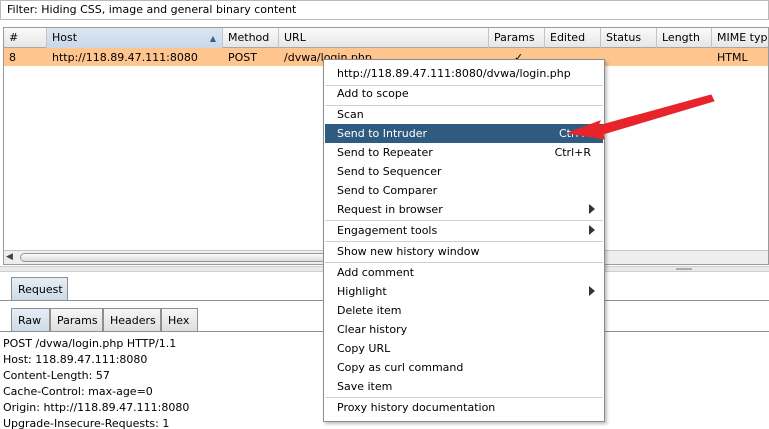 This screenshot has width=769, height=429. Describe the element at coordinates (740, 38) in the screenshot. I see `column-header-mime-type: MIME type` at that location.